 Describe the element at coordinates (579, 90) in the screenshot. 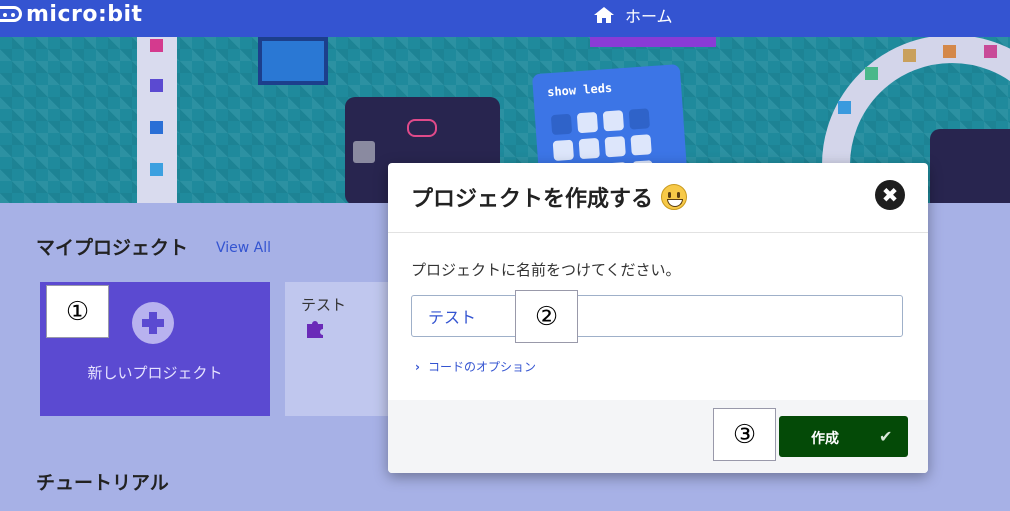

I see `show-leds-label: show leds` at that location.